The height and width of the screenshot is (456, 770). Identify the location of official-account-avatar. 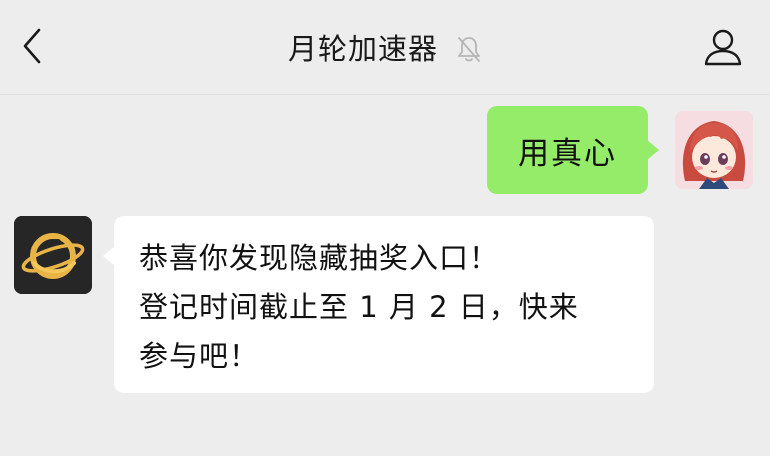
(53, 255).